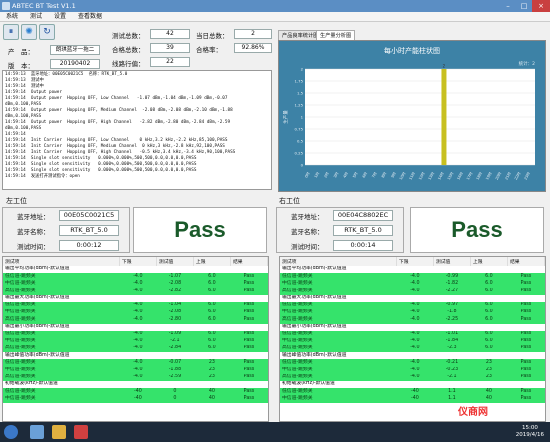 The height and width of the screenshot is (442, 550). What do you see at coordinates (135, 305) in the screenshot?
I see `table-row: 低信道-跳频关 -4.0 -1.04 6.0 Pass` at bounding box center [135, 305].